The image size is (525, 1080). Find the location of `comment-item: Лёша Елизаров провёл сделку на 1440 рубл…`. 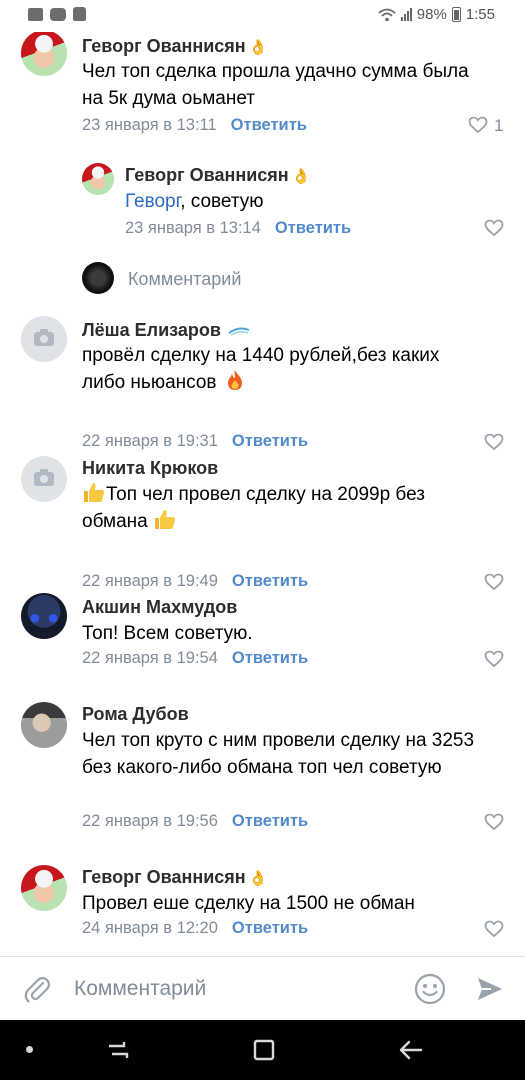

comment-item: Лёша Елизаров провёл сделку на 1440 рубл… is located at coordinates (262, 382).